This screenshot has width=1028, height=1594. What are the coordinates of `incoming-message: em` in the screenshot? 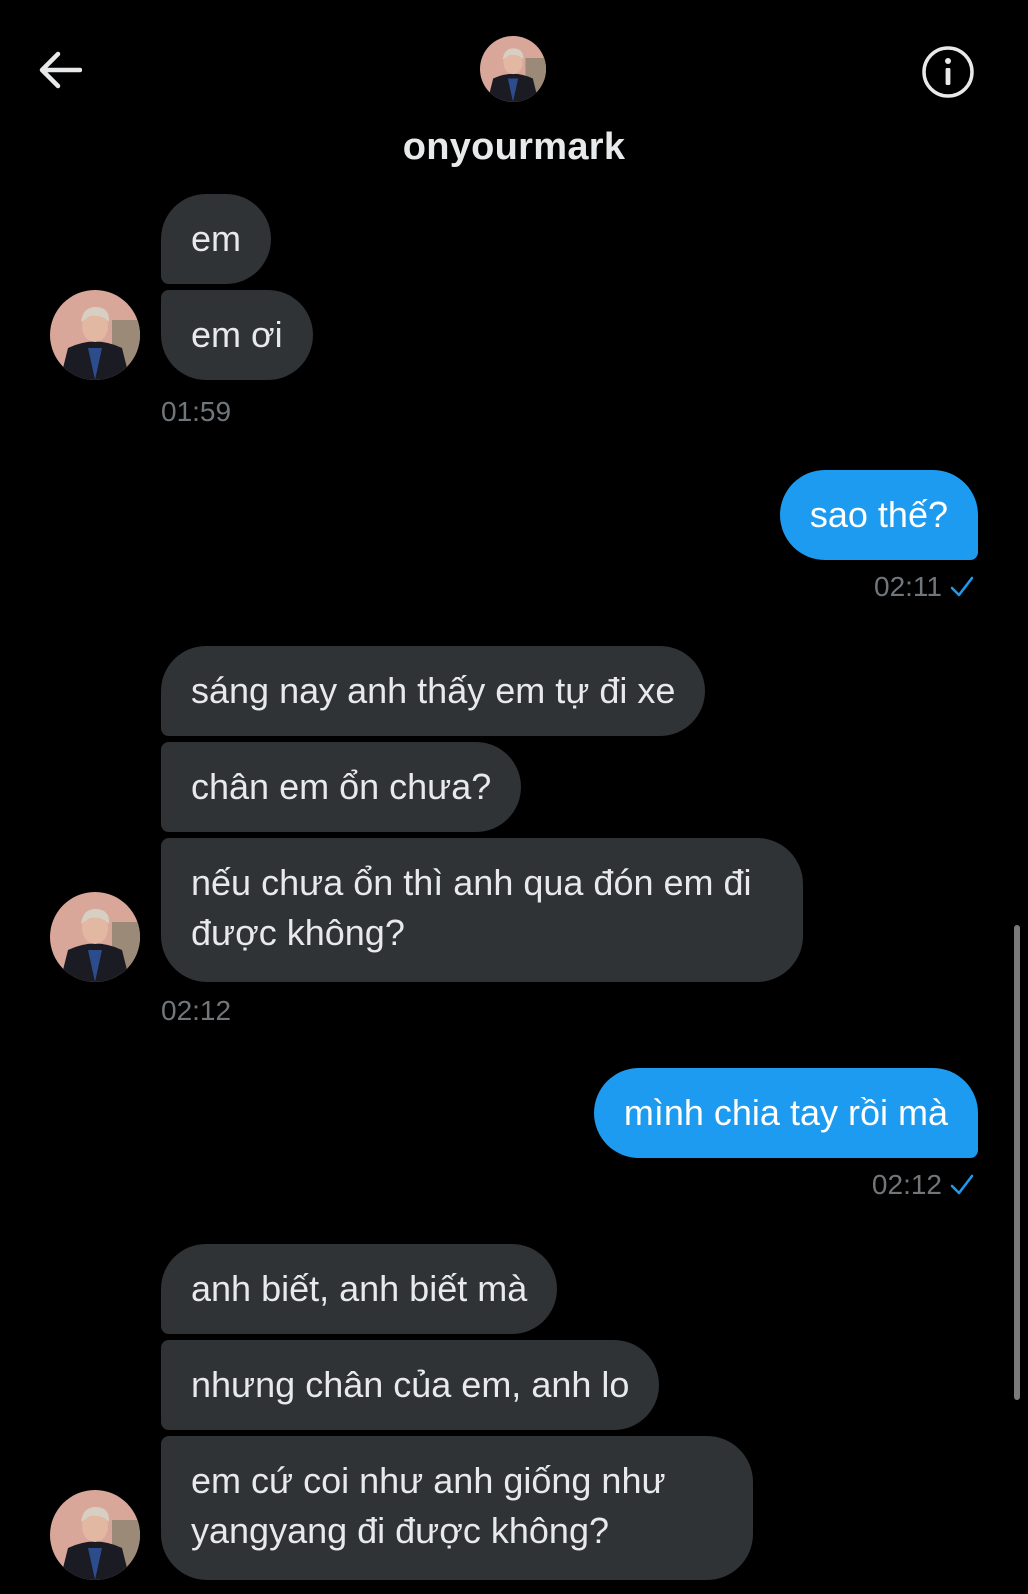 It's located at (216, 239).